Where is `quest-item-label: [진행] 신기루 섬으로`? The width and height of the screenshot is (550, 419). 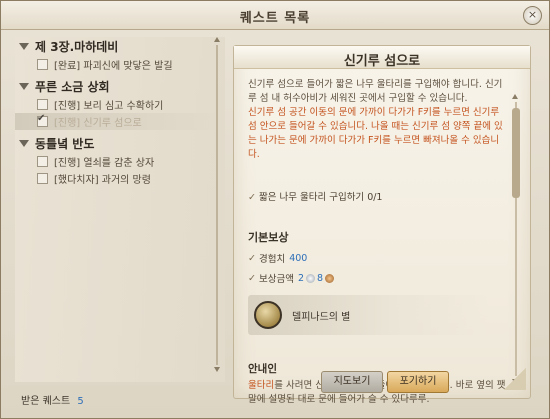
quest-item-label: [진행] 신기루 섬으로 is located at coordinates (98, 123).